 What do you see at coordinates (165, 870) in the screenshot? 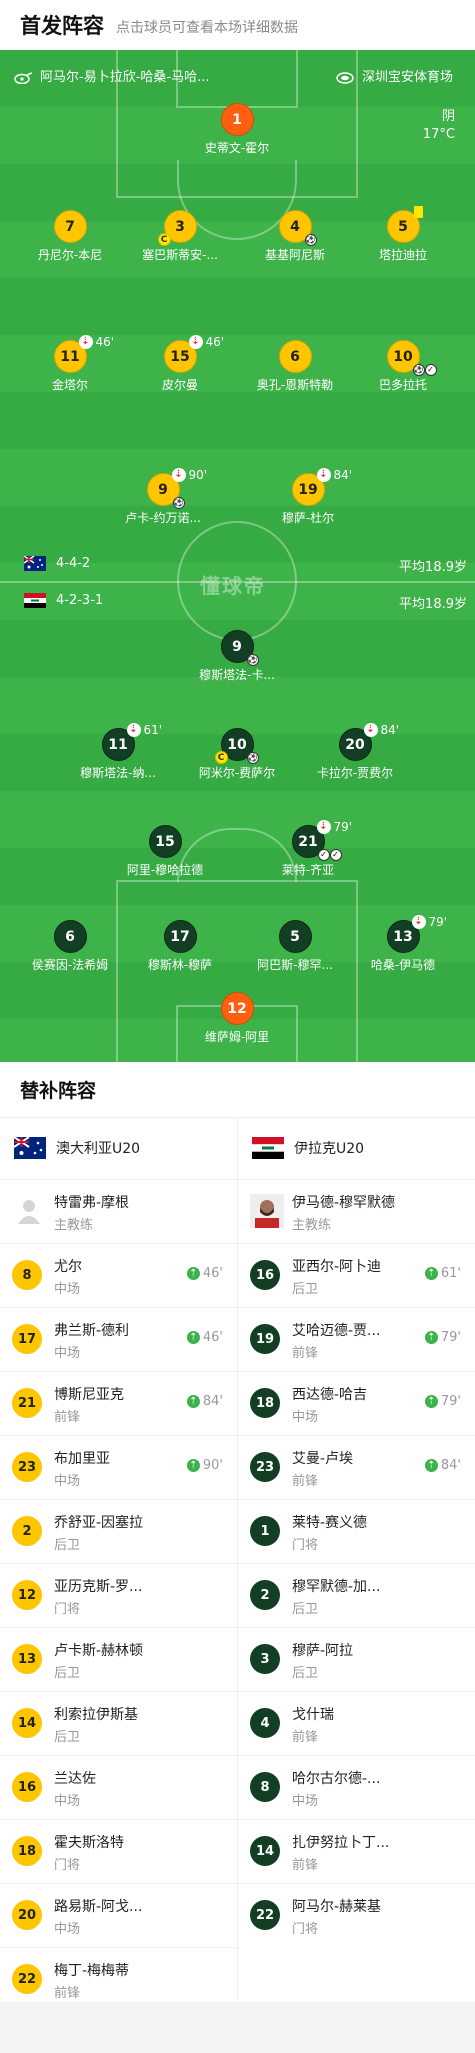
I see `player-name: 阿里-穆哈拉德` at bounding box center [165, 870].